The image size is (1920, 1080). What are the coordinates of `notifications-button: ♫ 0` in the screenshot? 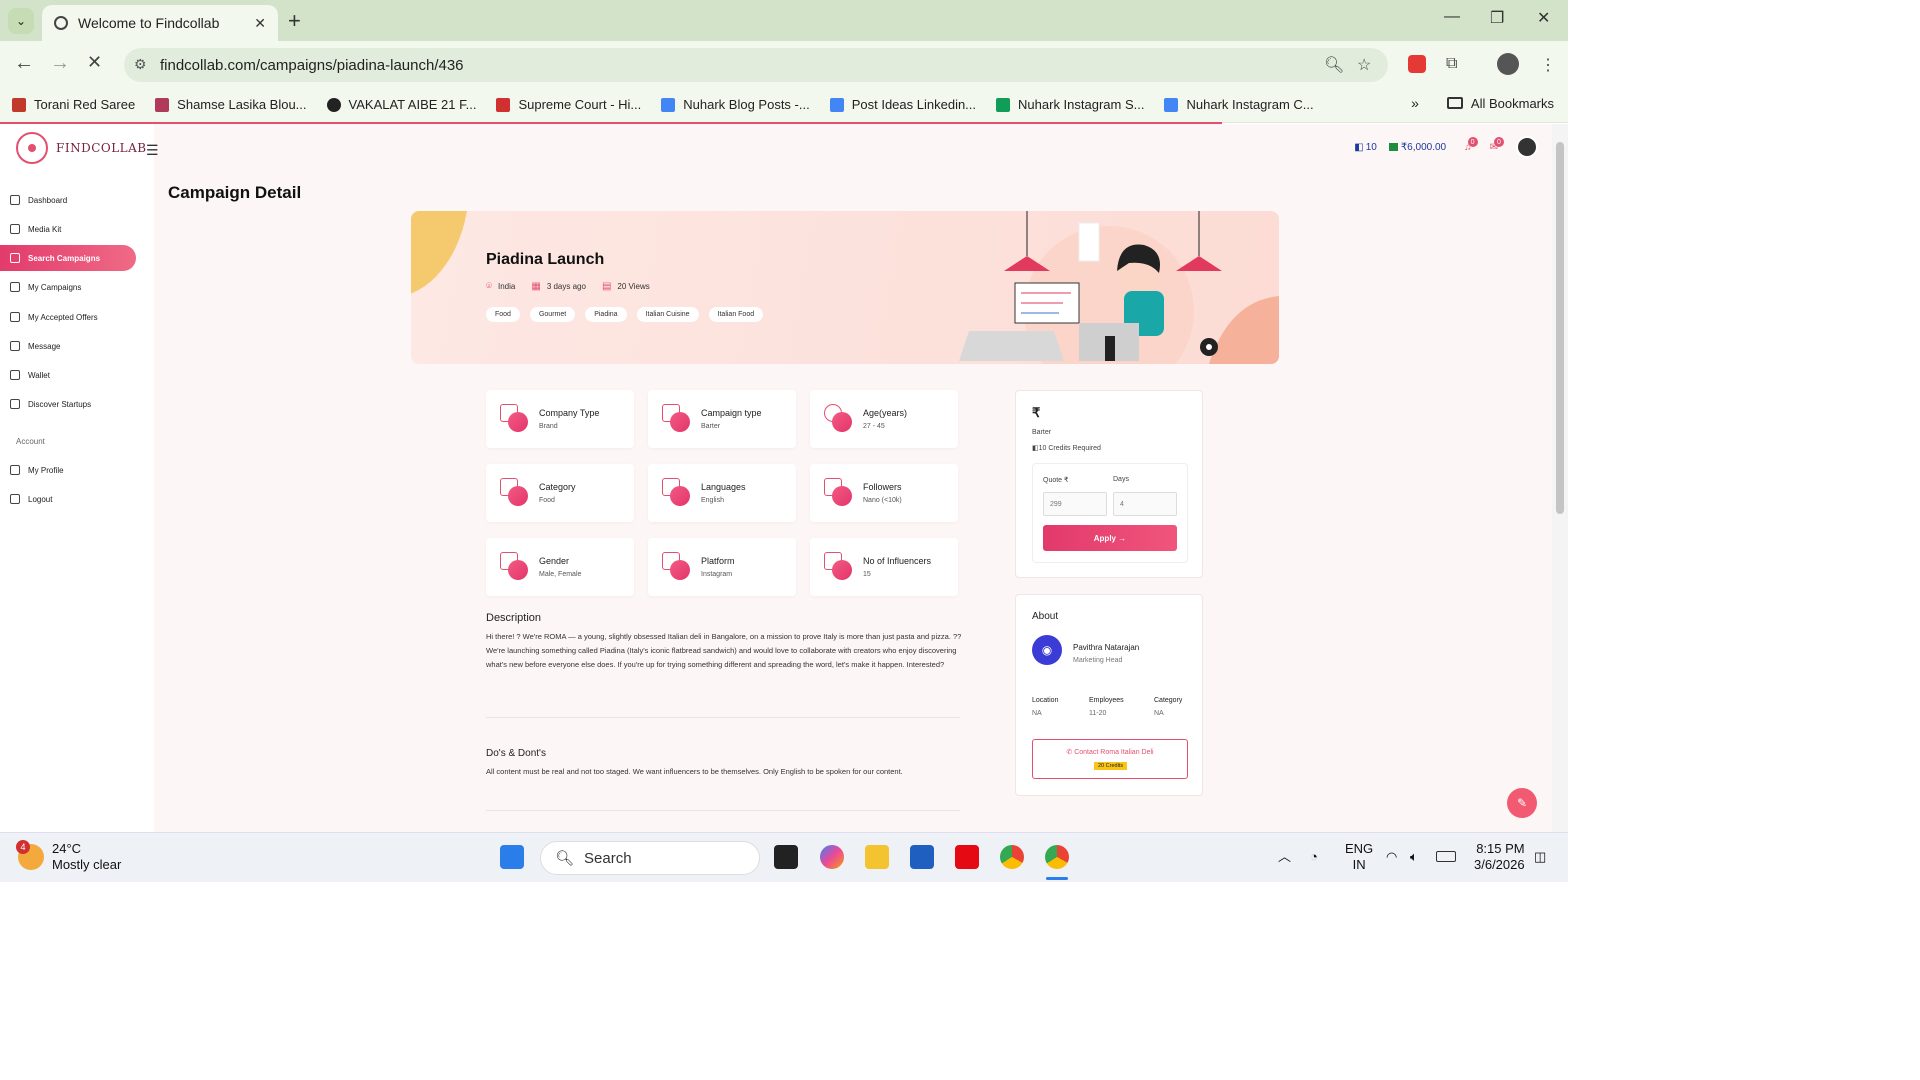 It's located at (1471, 145).